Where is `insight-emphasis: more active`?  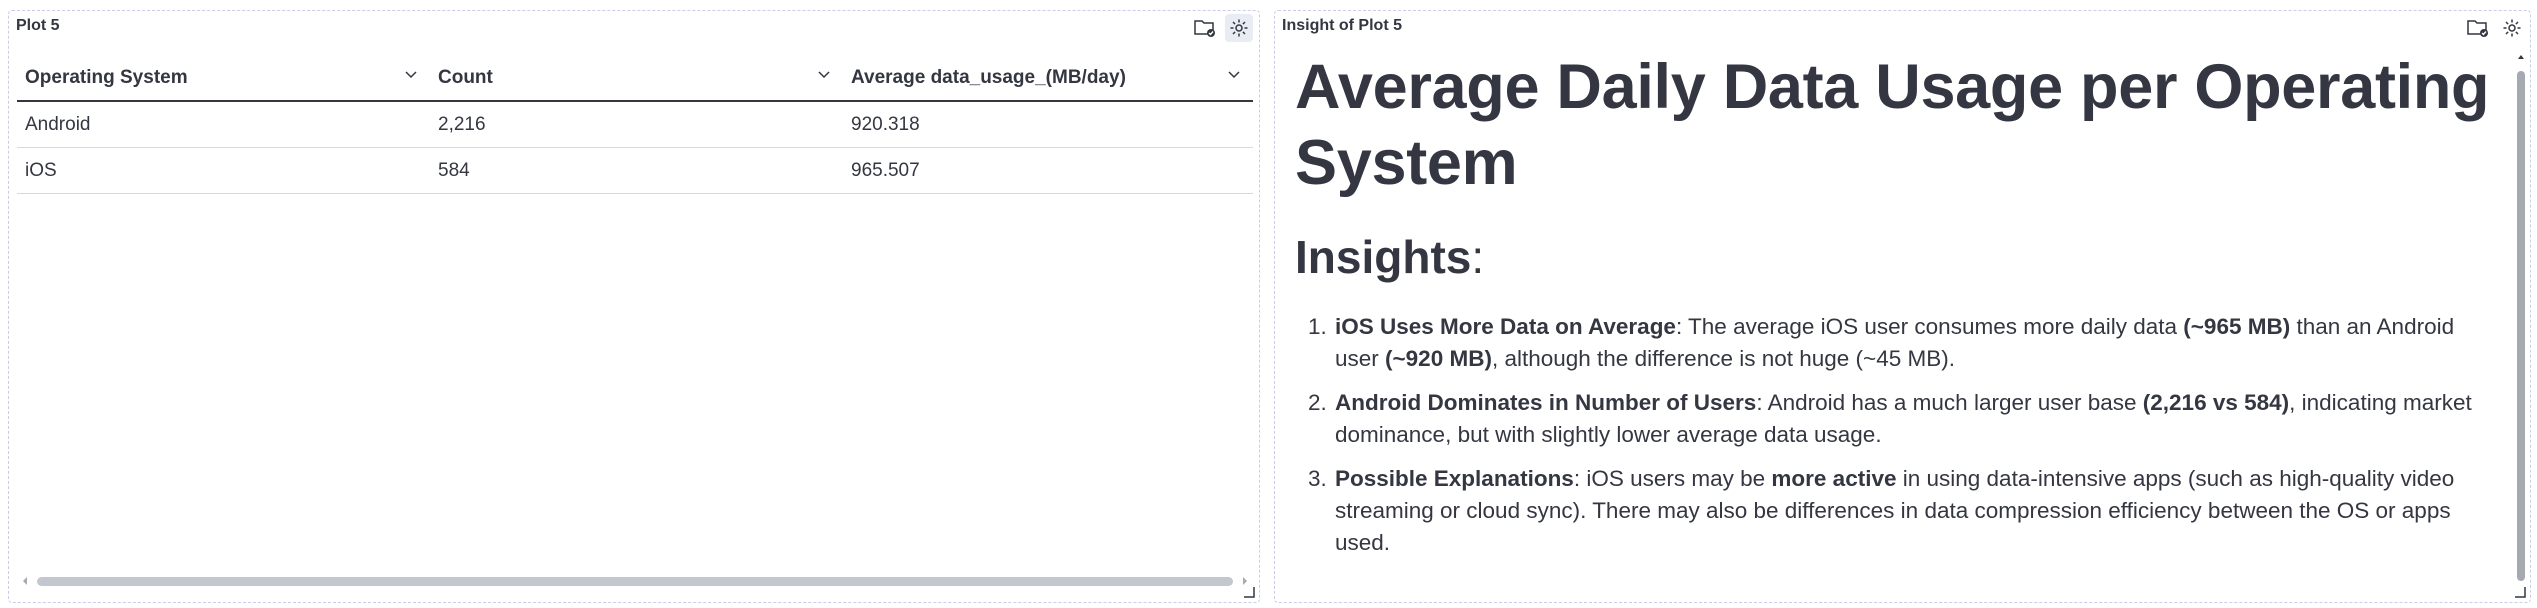
insight-emphasis: more active is located at coordinates (1834, 478).